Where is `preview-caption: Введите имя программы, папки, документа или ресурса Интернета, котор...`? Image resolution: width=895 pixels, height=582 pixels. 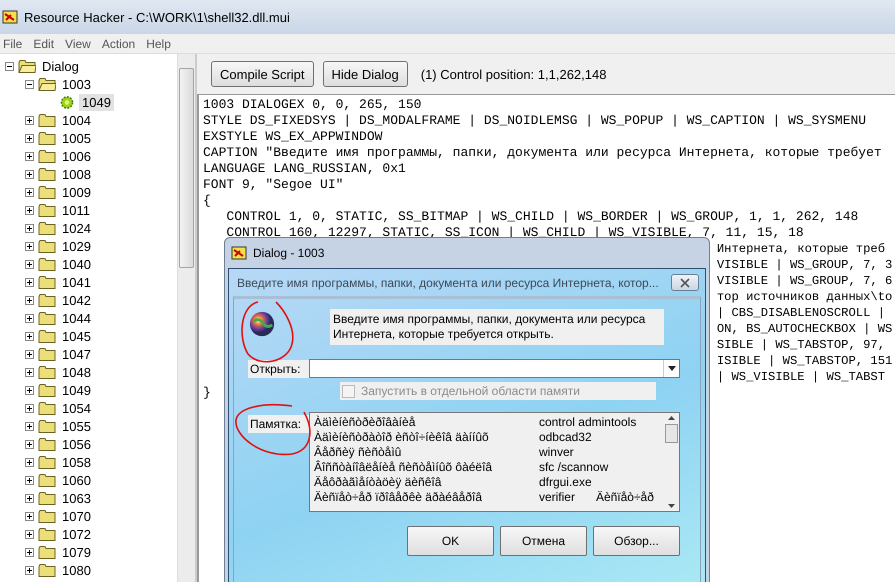
preview-caption: Введите имя программы, папки, документа или ресурса Интернета, котор... is located at coordinates (448, 283).